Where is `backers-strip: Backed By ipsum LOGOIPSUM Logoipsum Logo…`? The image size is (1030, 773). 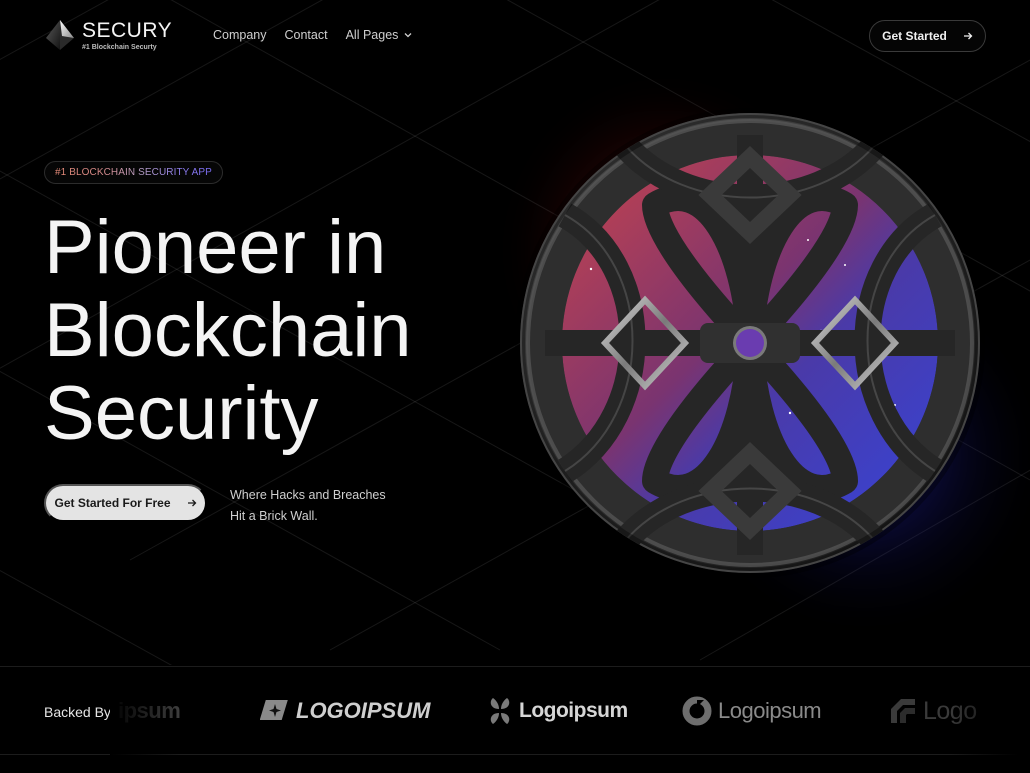 backers-strip: Backed By ipsum LOGOIPSUM Logoipsum Logo… is located at coordinates (515, 710).